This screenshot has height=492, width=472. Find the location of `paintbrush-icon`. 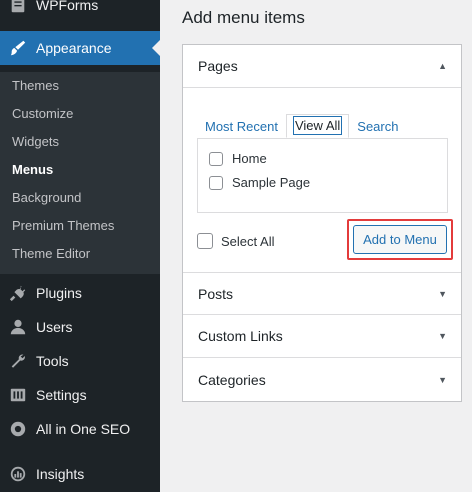

paintbrush-icon is located at coordinates (18, 48).